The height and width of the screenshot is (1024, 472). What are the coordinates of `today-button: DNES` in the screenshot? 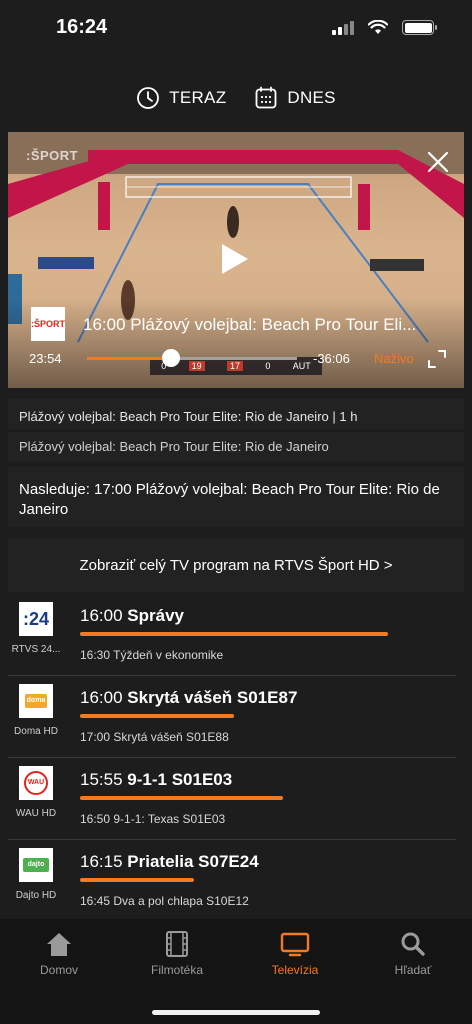 It's located at (295, 98).